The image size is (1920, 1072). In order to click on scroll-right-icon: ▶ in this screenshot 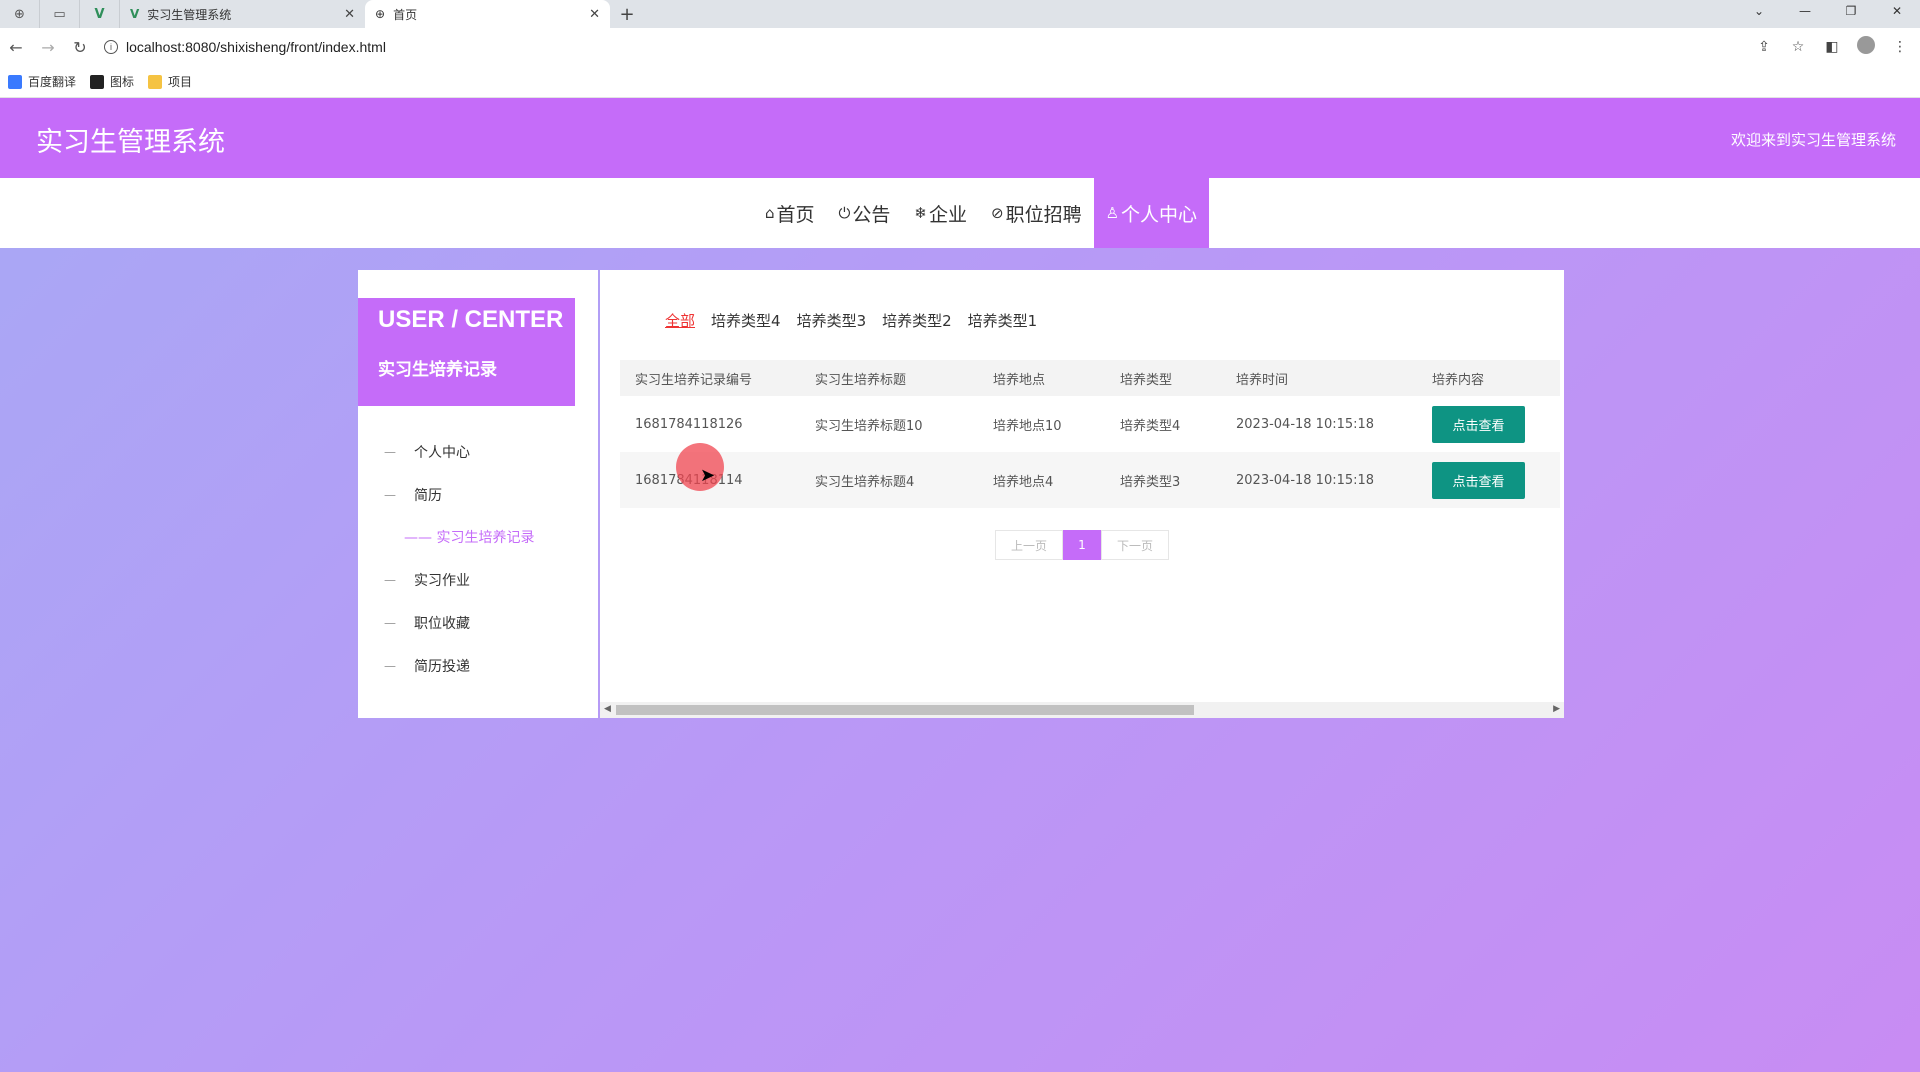, I will do `click(1556, 709)`.